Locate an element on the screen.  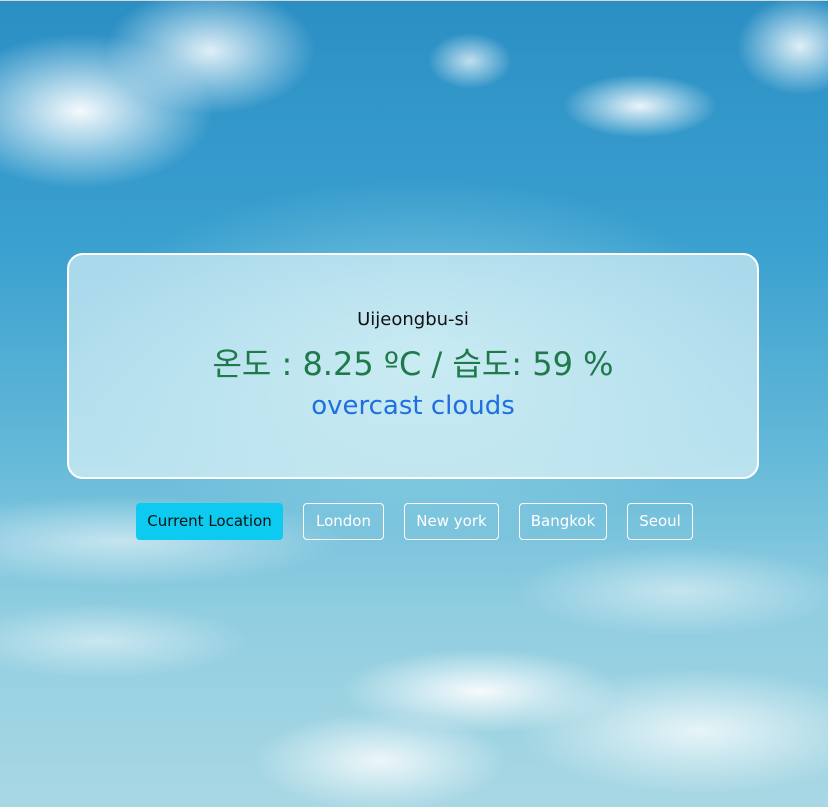
current-location-button: Current Location is located at coordinates (209, 521).